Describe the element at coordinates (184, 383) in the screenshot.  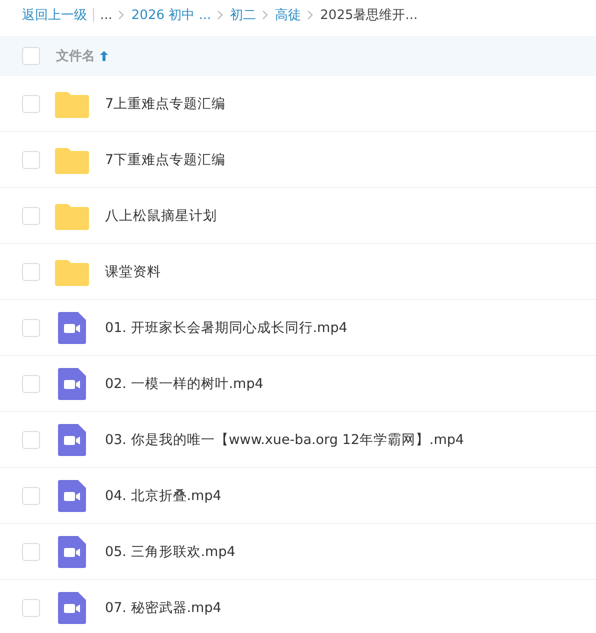
I see `file-name: 02. 一模一样的树叶.mp4` at that location.